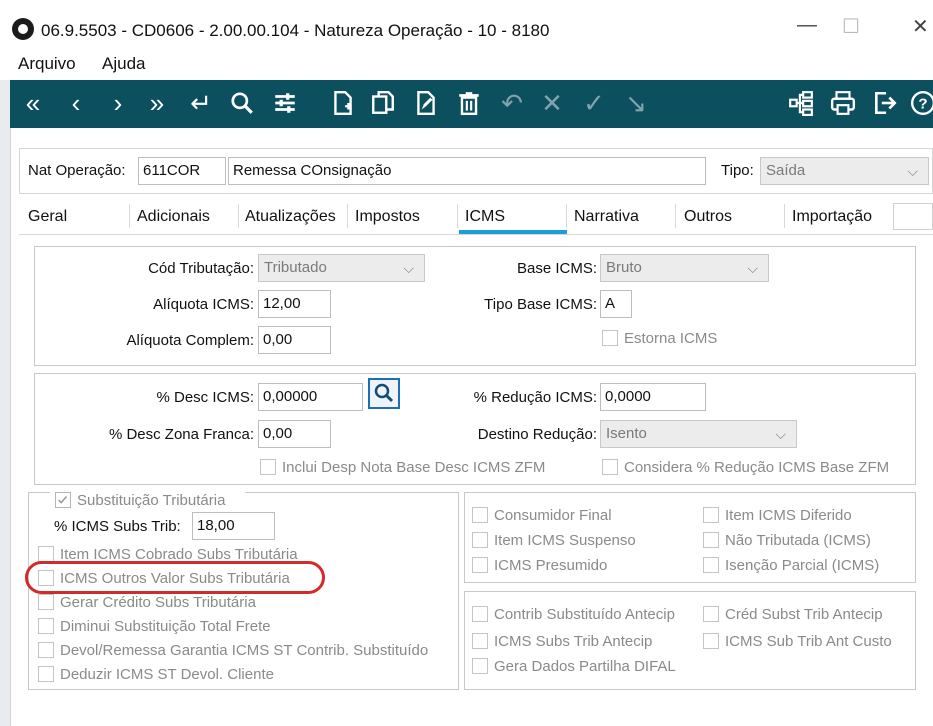  I want to click on edit-icon, so click(426, 103).